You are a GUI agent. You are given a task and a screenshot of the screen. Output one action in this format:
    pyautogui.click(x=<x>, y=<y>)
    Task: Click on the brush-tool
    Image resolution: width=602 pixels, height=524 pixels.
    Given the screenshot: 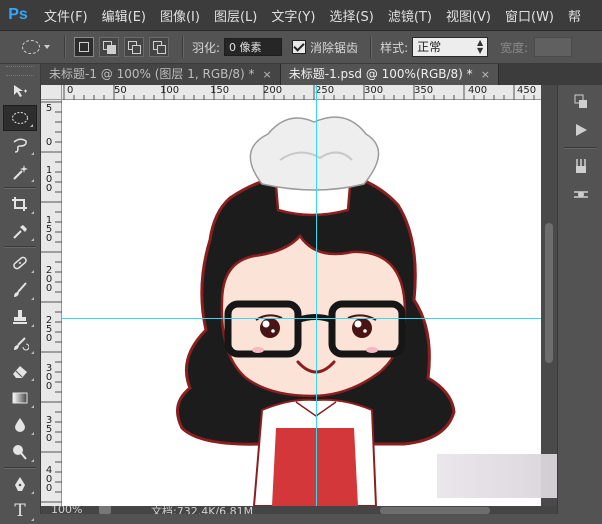 What is the action you would take?
    pyautogui.click(x=20, y=290)
    